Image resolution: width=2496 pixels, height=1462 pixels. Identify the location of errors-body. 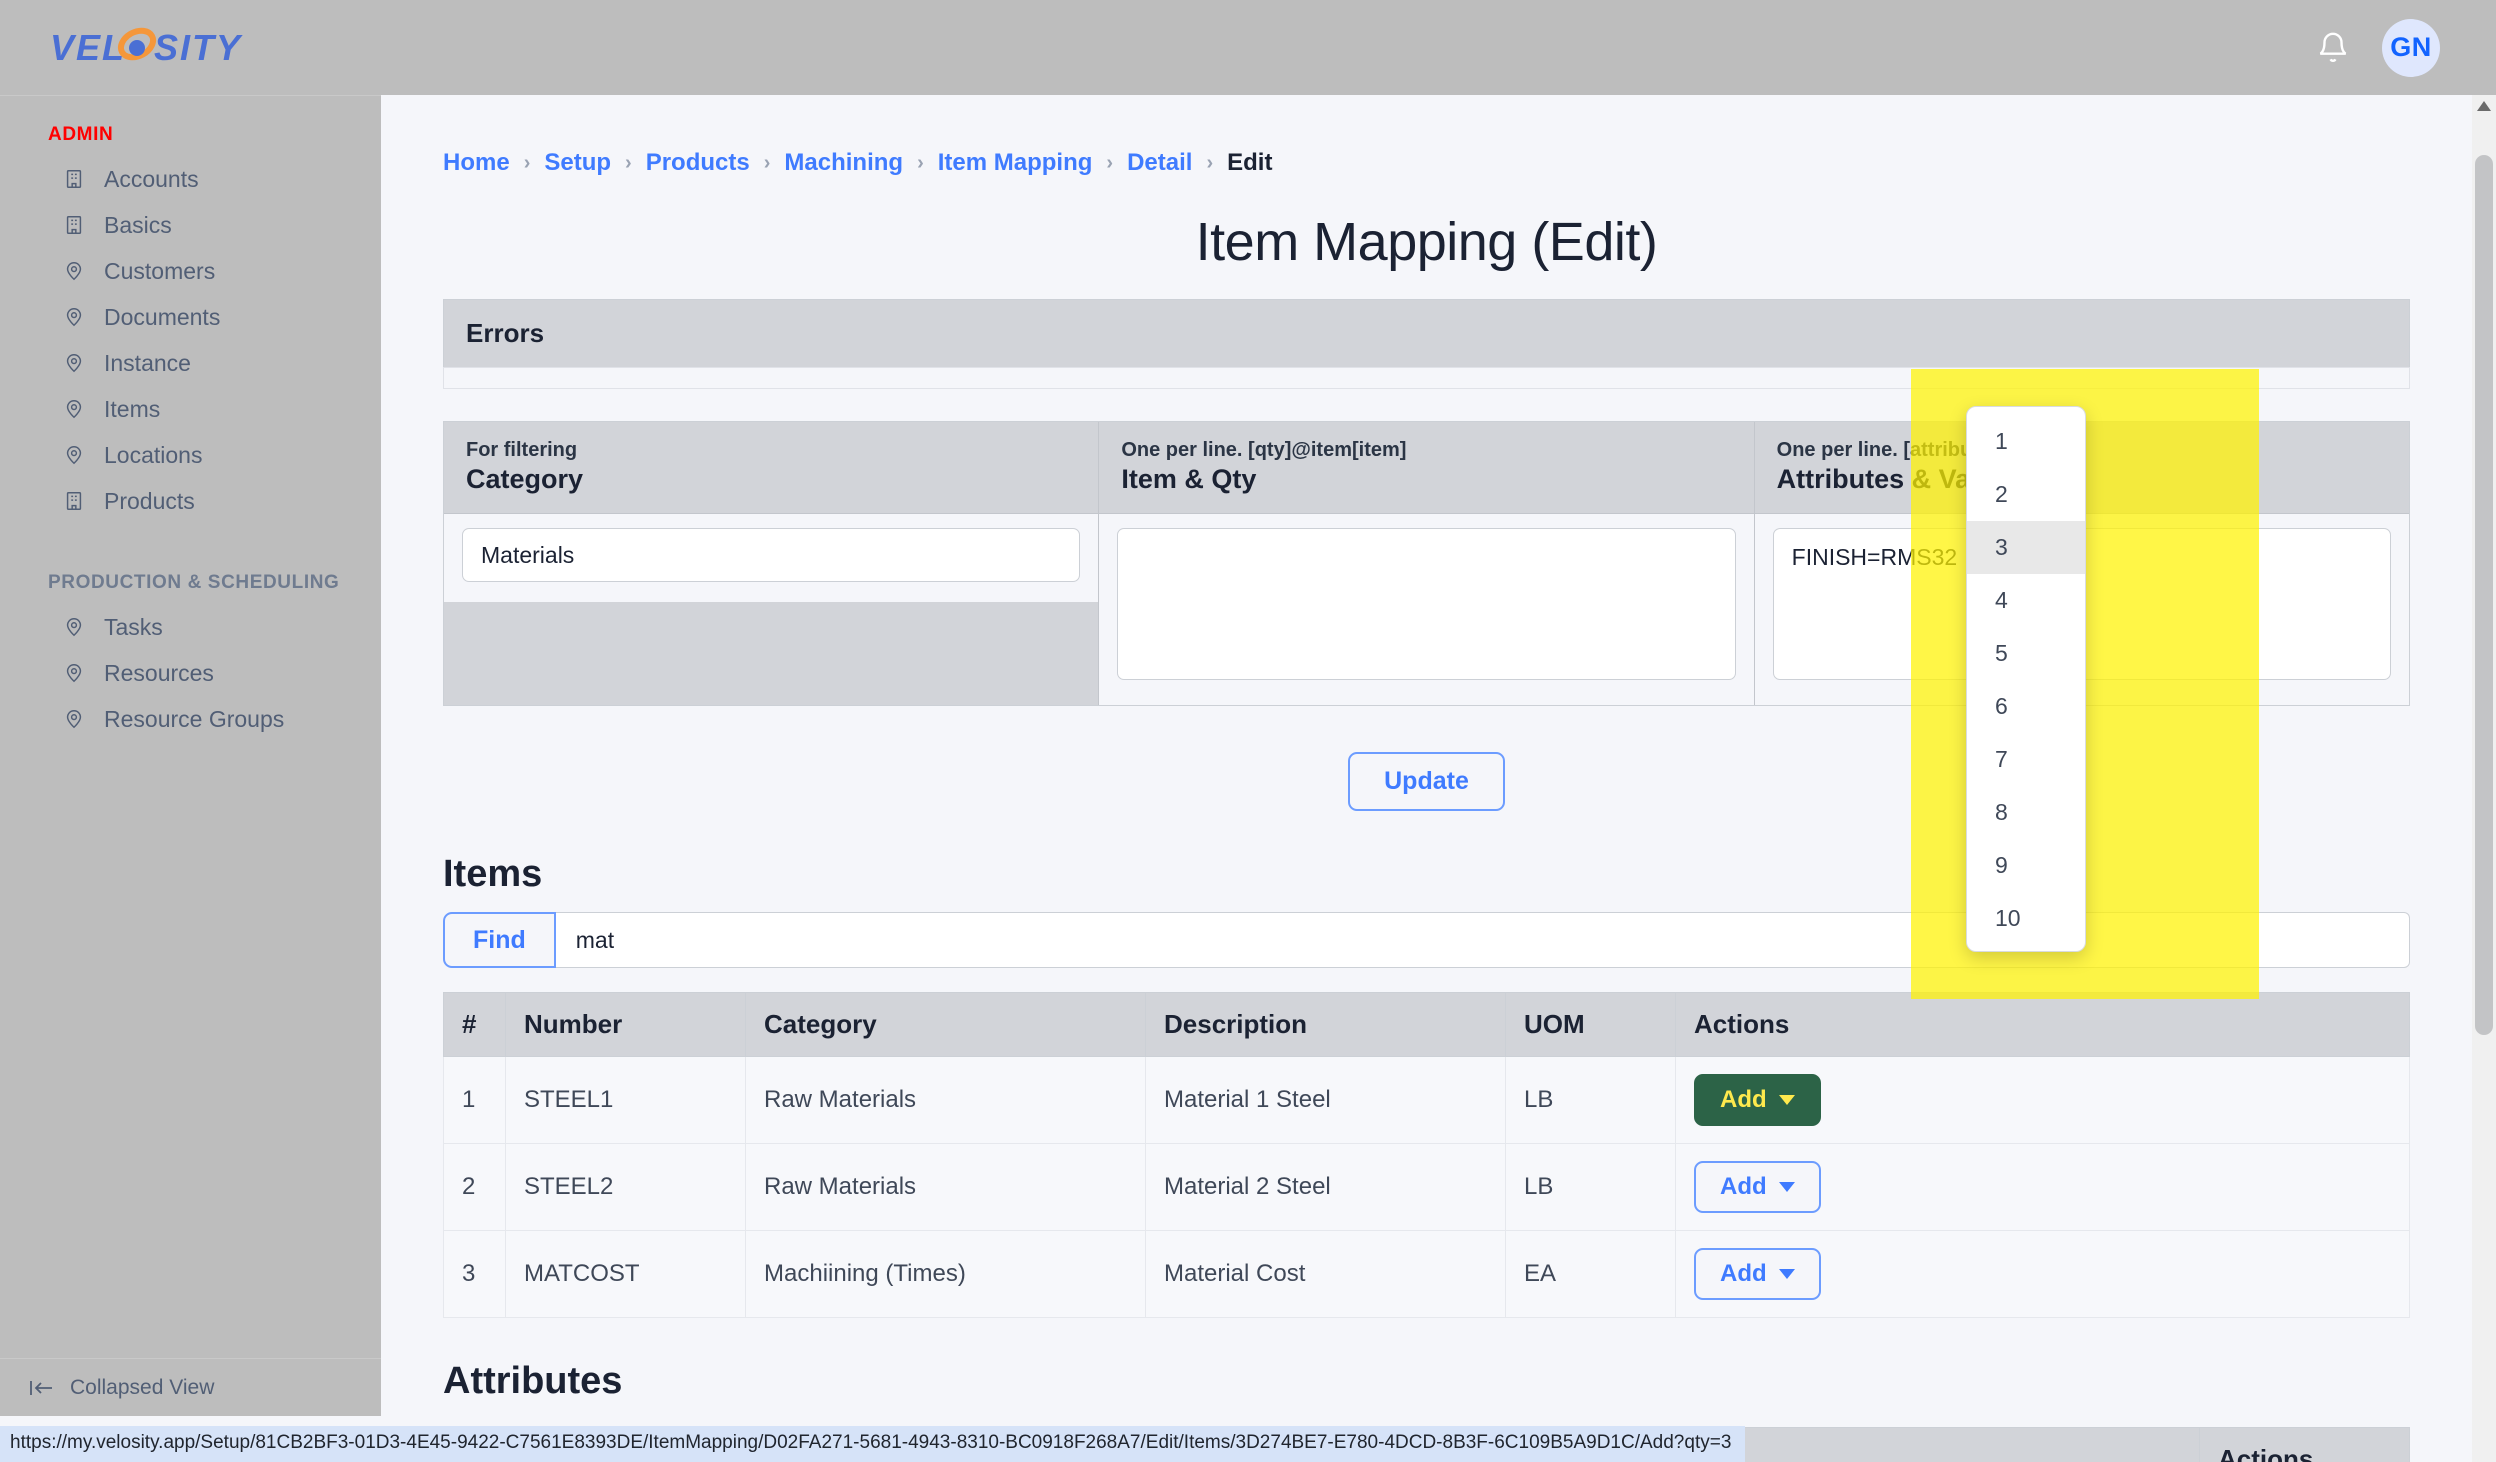
(1426, 378).